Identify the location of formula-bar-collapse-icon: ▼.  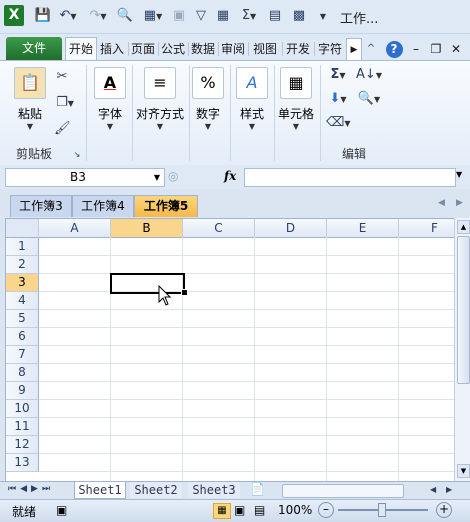
(462, 174).